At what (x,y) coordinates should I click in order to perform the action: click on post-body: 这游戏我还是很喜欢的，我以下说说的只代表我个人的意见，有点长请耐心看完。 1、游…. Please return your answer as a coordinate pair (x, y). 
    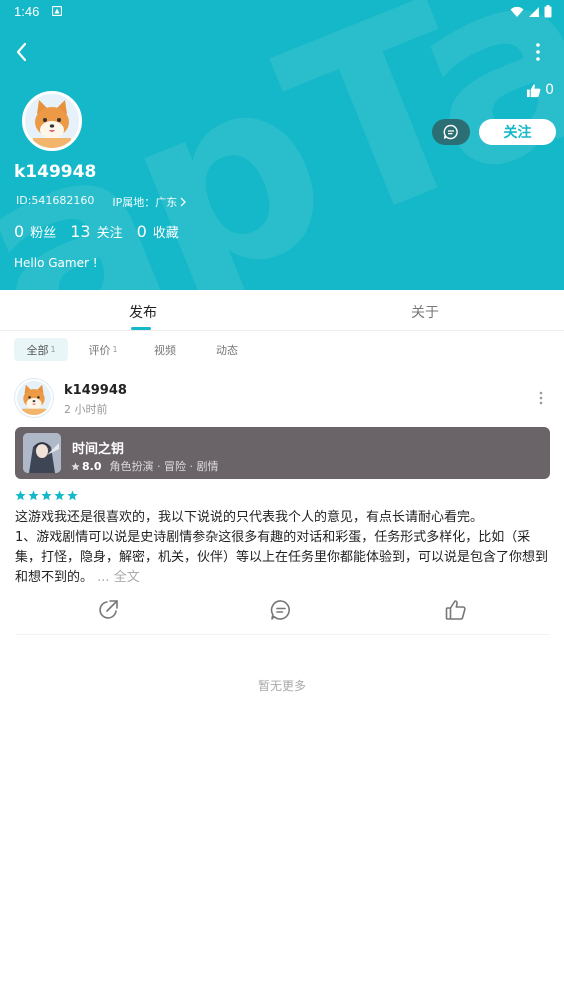
    Looking at the image, I should click on (282, 548).